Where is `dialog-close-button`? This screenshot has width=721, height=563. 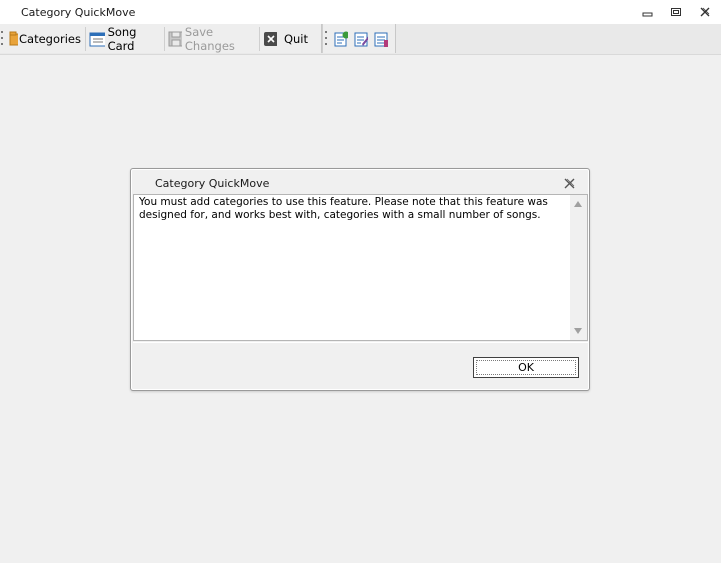
dialog-close-button is located at coordinates (569, 183).